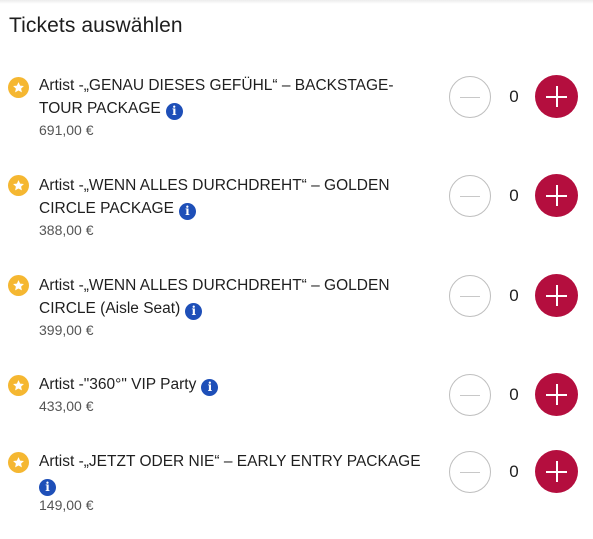  What do you see at coordinates (226, 384) in the screenshot?
I see `ticket-name: Artist -"360°" VIP Party i` at bounding box center [226, 384].